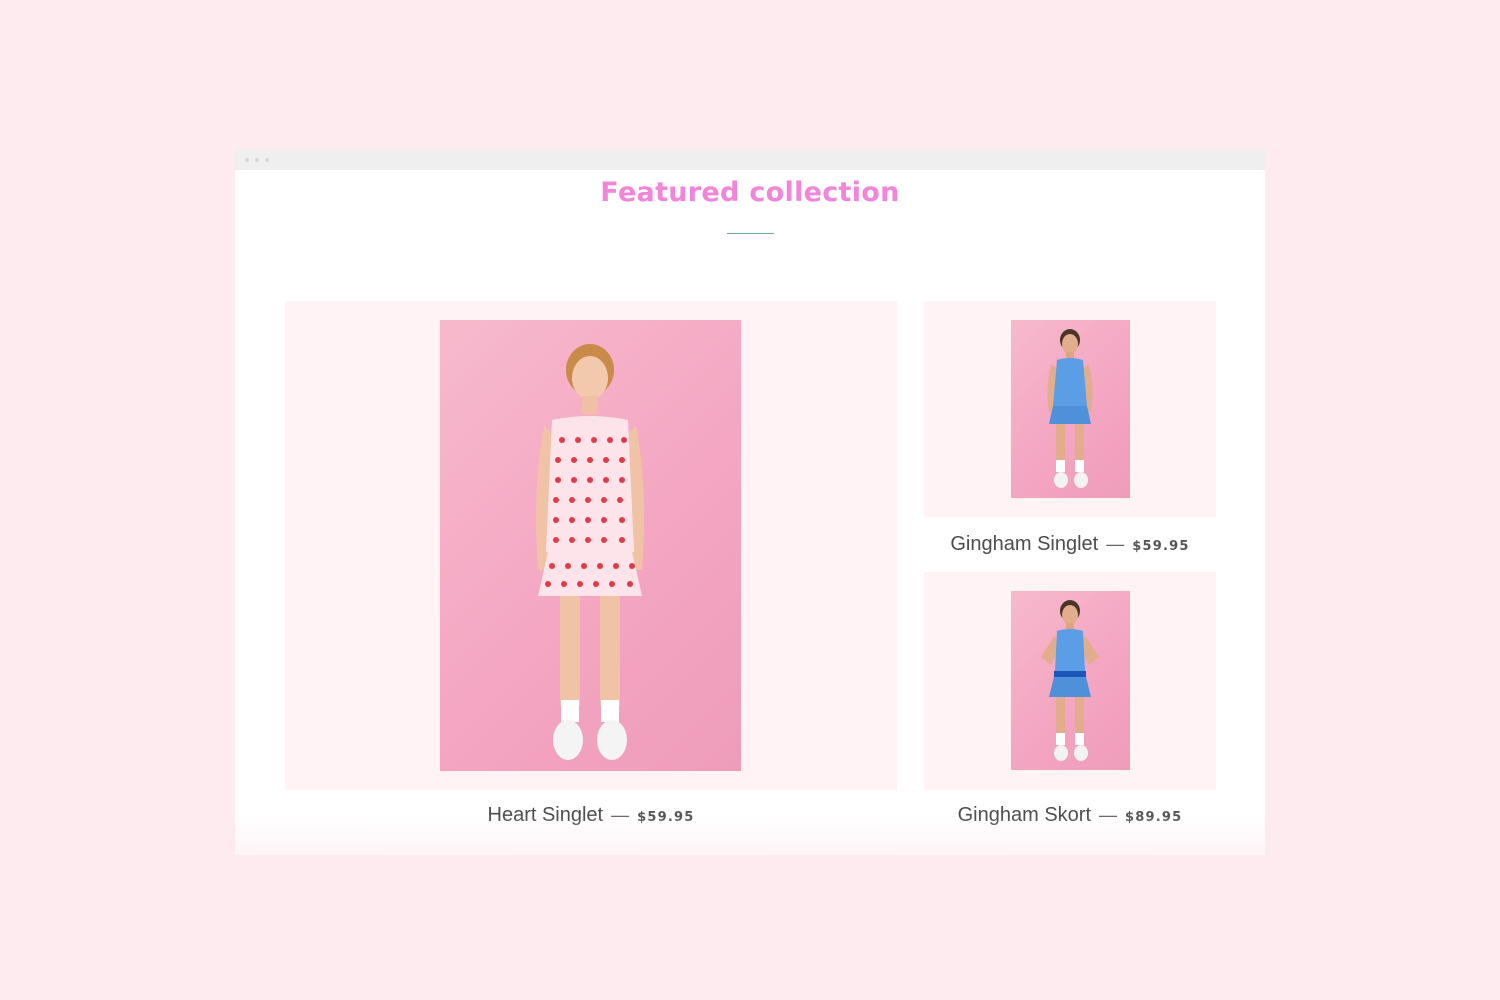  What do you see at coordinates (750, 159) in the screenshot?
I see `window-titlebar` at bounding box center [750, 159].